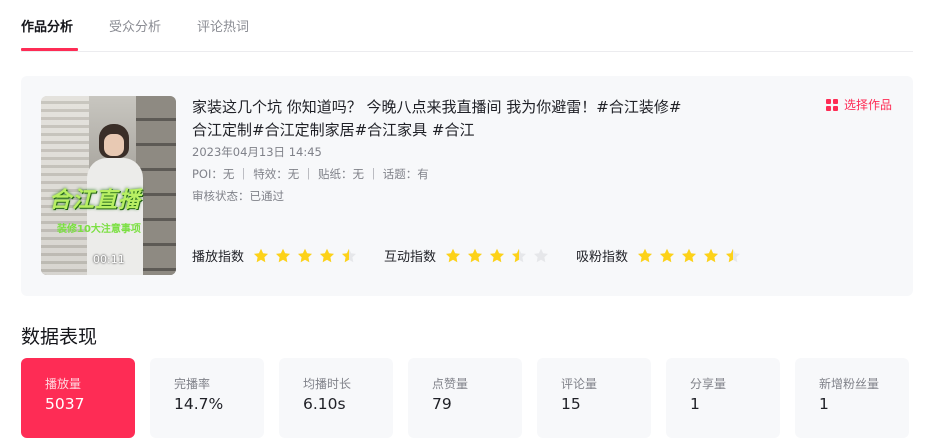 Image resolution: width=929 pixels, height=442 pixels. I want to click on metric-card-completion-rate: 完播率 14.7%, so click(207, 398).